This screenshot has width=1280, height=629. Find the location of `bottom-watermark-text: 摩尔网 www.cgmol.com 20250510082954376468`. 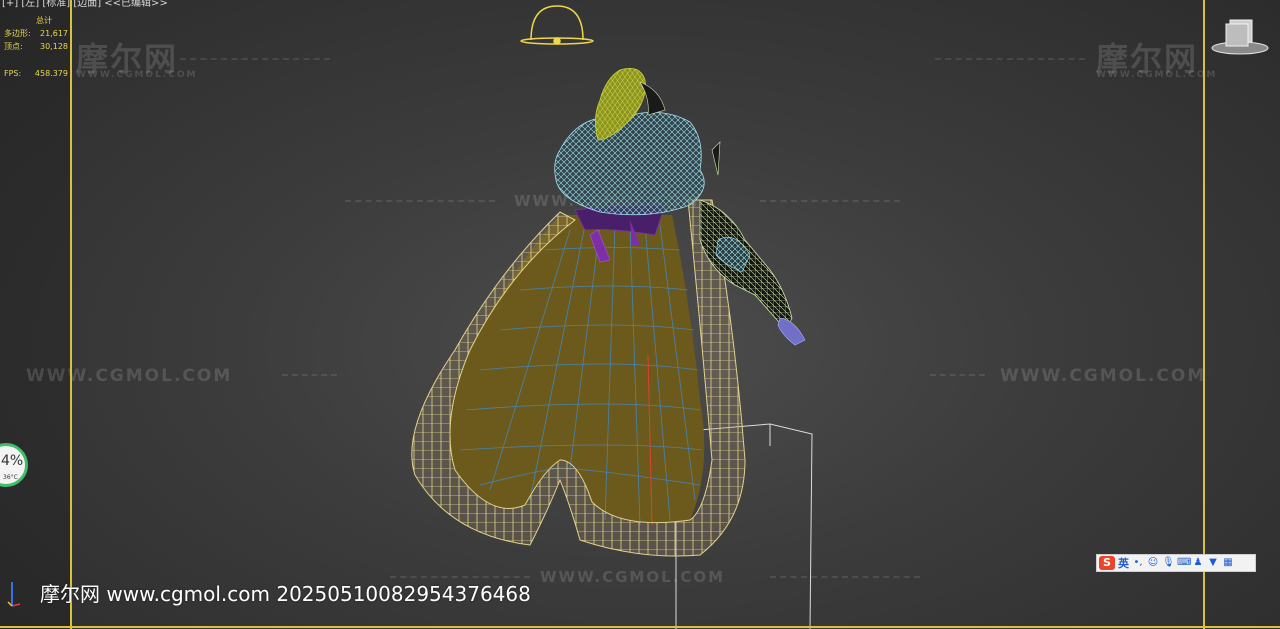

bottom-watermark-text: 摩尔网 www.cgmol.com 20250510082954376468 is located at coordinates (285, 594).